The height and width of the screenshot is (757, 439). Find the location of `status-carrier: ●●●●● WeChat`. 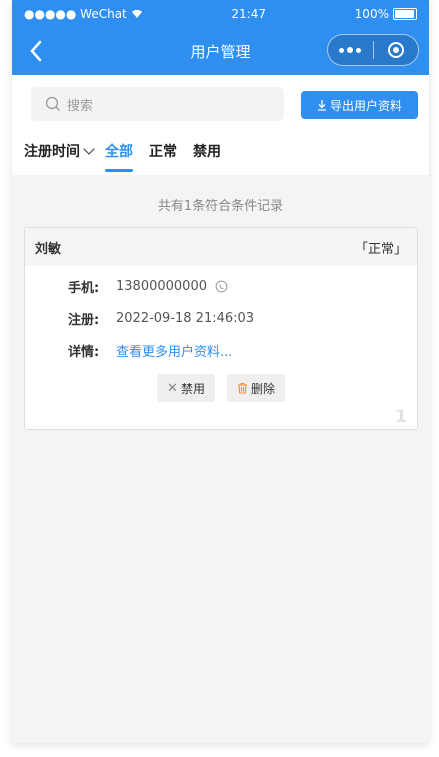

status-carrier: ●●●●● WeChat is located at coordinates (83, 14).